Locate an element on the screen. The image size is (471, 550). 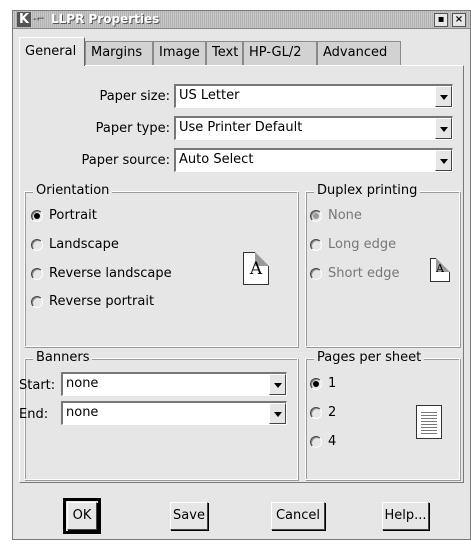
radio-label: 2 is located at coordinates (332, 412).